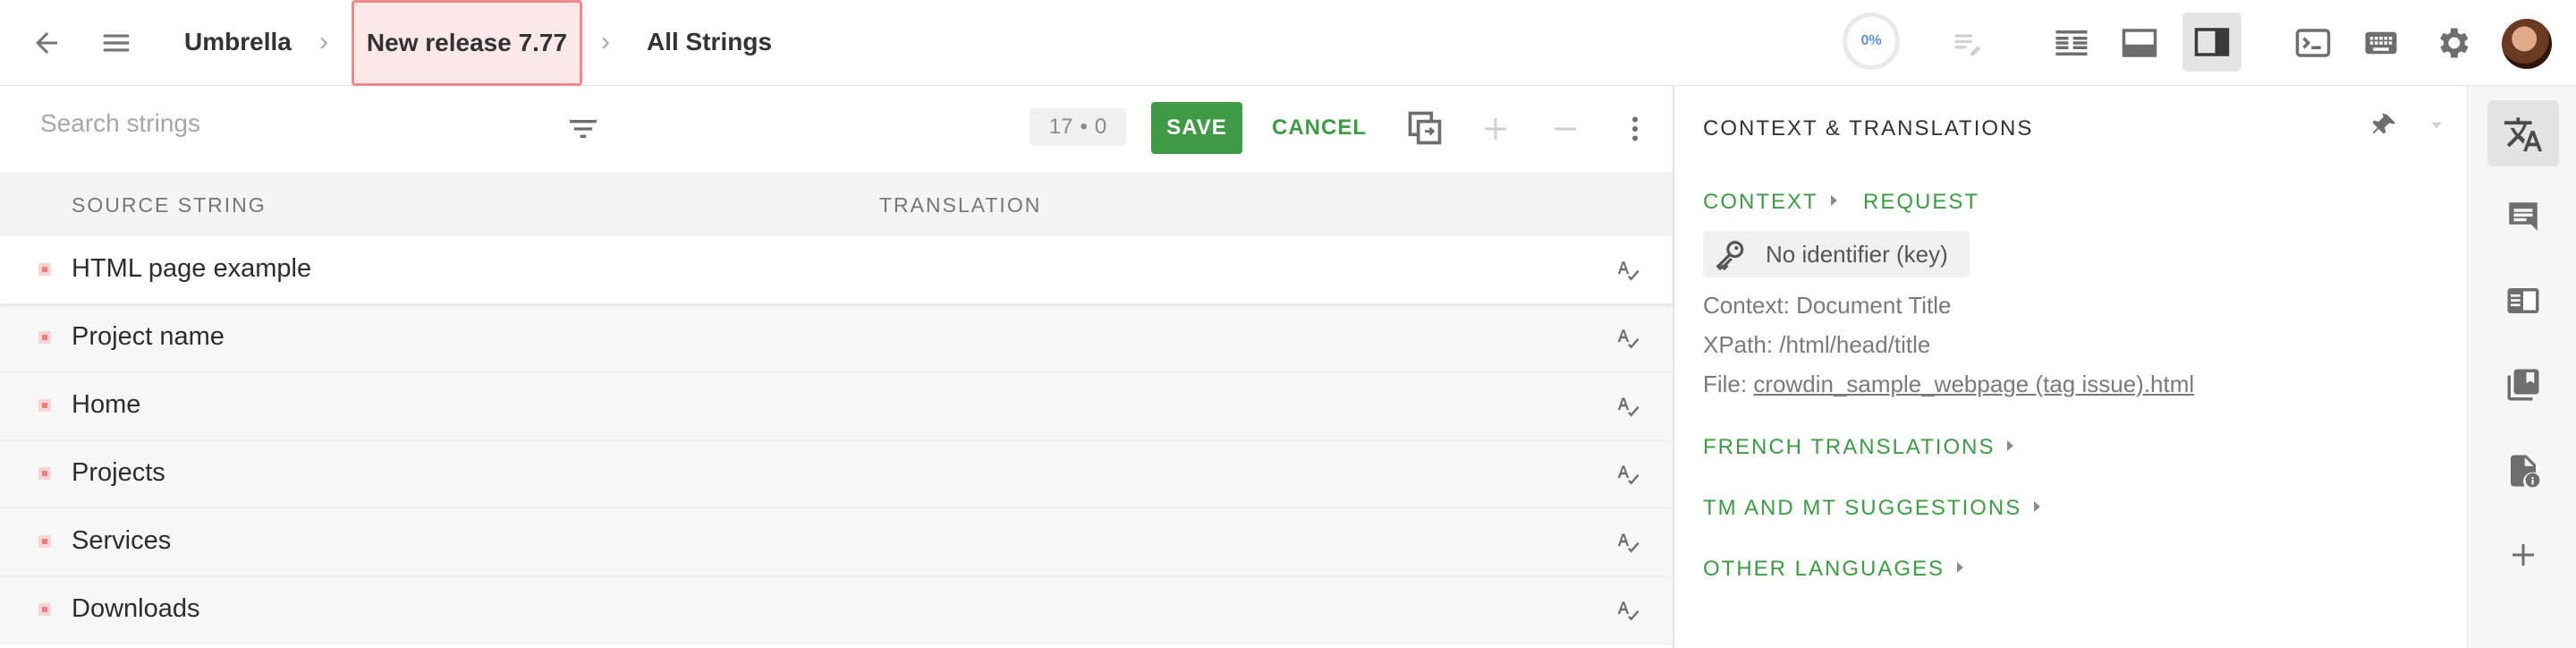  What do you see at coordinates (836, 270) in the screenshot?
I see `table-row: HTML page example` at bounding box center [836, 270].